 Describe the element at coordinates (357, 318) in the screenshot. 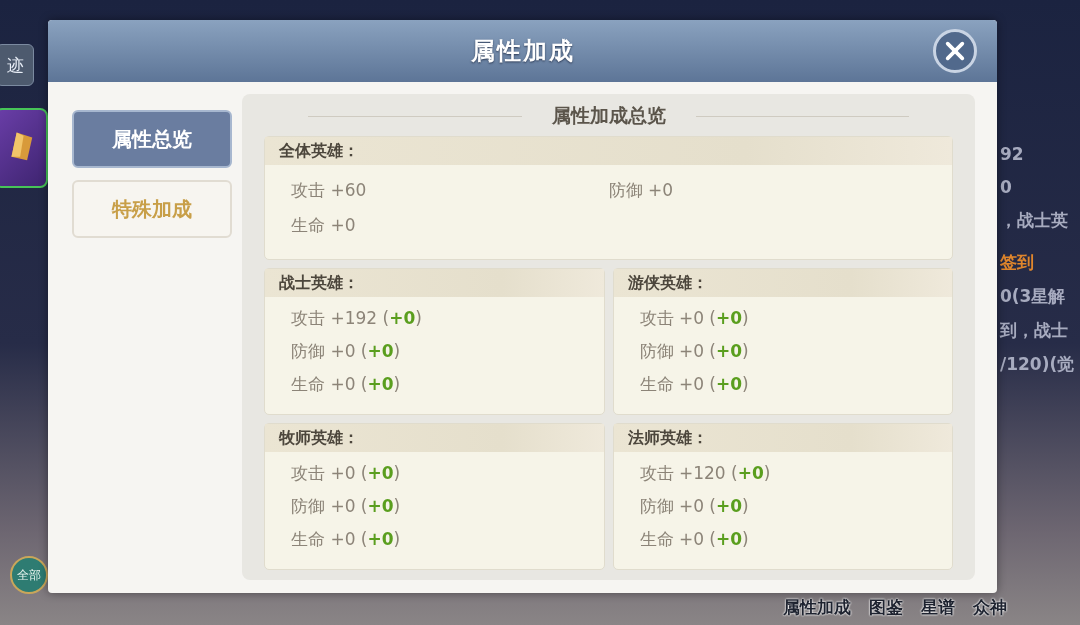

I see `stat-line: 攻击 +192 (+0)` at that location.